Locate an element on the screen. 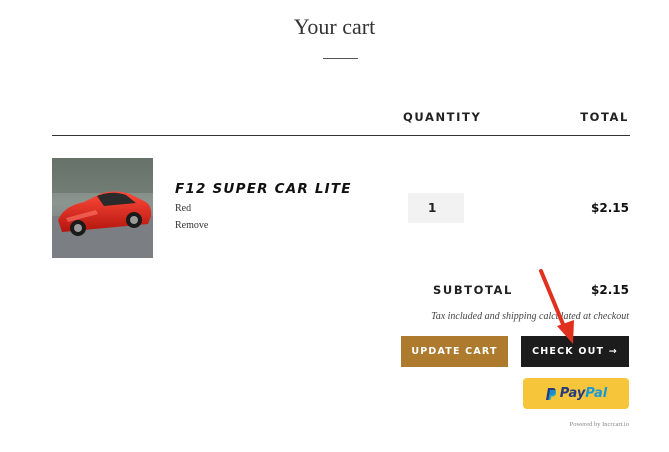  line-item-total: $2.15 is located at coordinates (610, 208).